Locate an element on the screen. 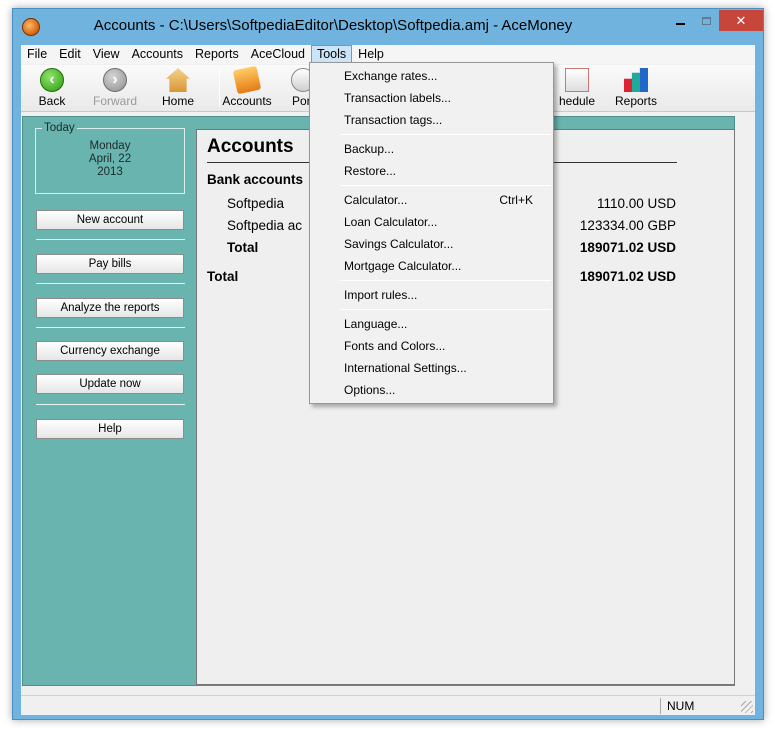 The width and height of the screenshot is (775, 742). currency-exchange-button: Currency exchange is located at coordinates (110, 351).